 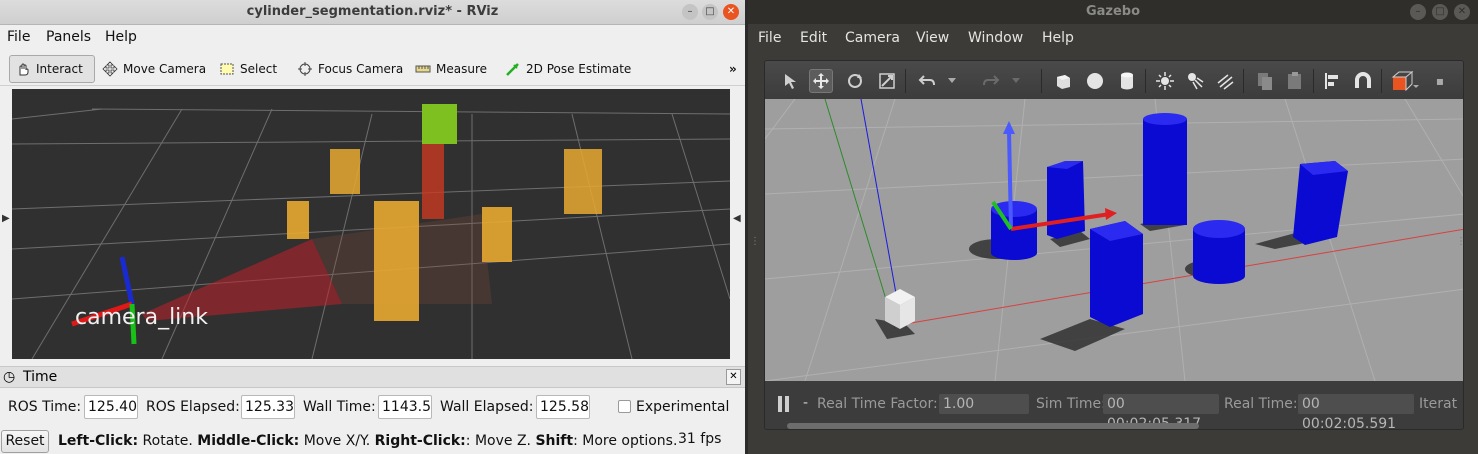 I want to click on rotate-icon, so click(x=855, y=81).